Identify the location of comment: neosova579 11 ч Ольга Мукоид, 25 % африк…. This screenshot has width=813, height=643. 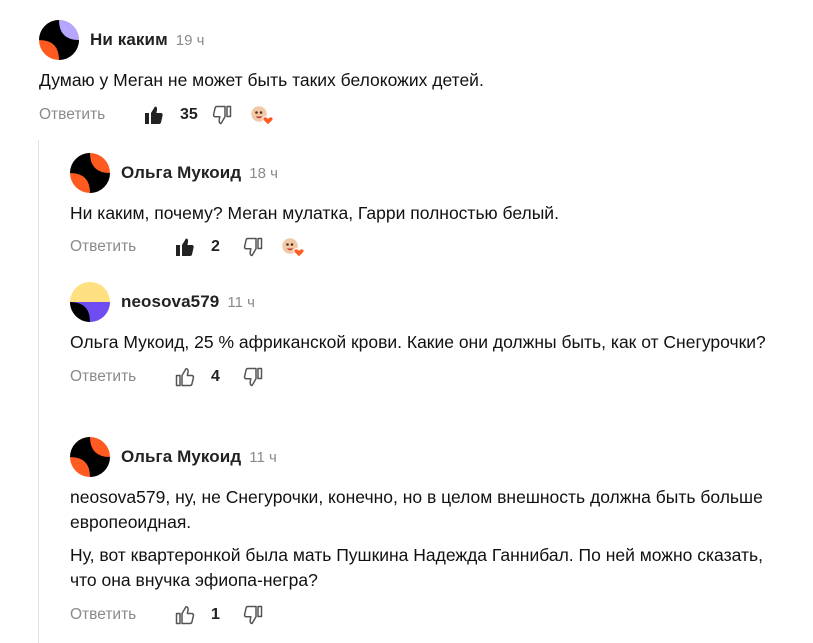
(430, 335).